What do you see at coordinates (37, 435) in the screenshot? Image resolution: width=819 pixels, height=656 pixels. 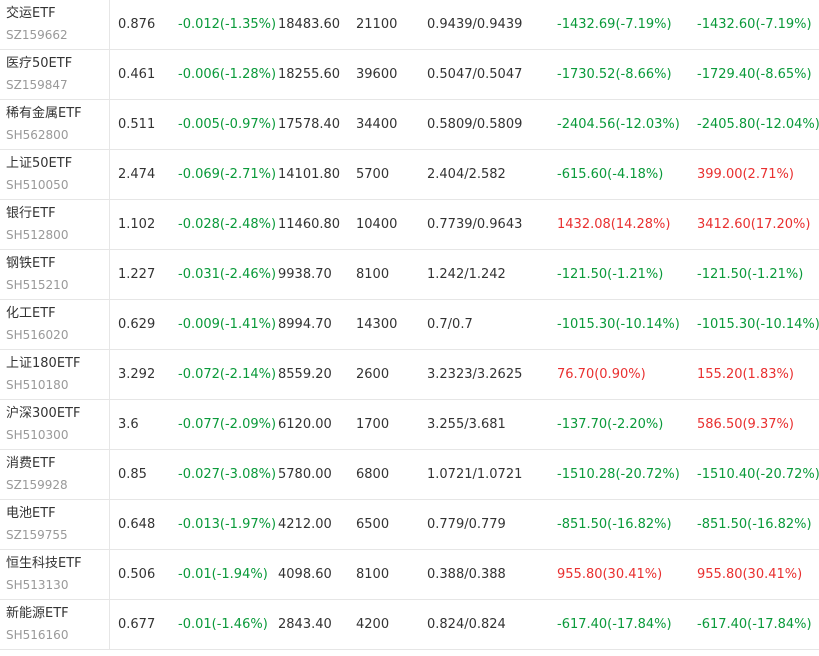 I see `fund-code: SH510300` at bounding box center [37, 435].